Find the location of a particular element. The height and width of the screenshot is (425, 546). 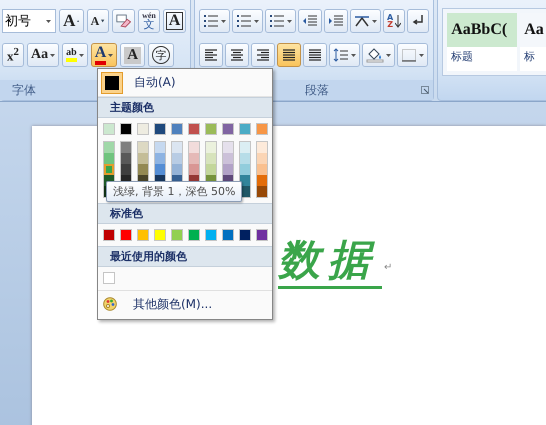

grow-button: A is located at coordinates (71, 21).